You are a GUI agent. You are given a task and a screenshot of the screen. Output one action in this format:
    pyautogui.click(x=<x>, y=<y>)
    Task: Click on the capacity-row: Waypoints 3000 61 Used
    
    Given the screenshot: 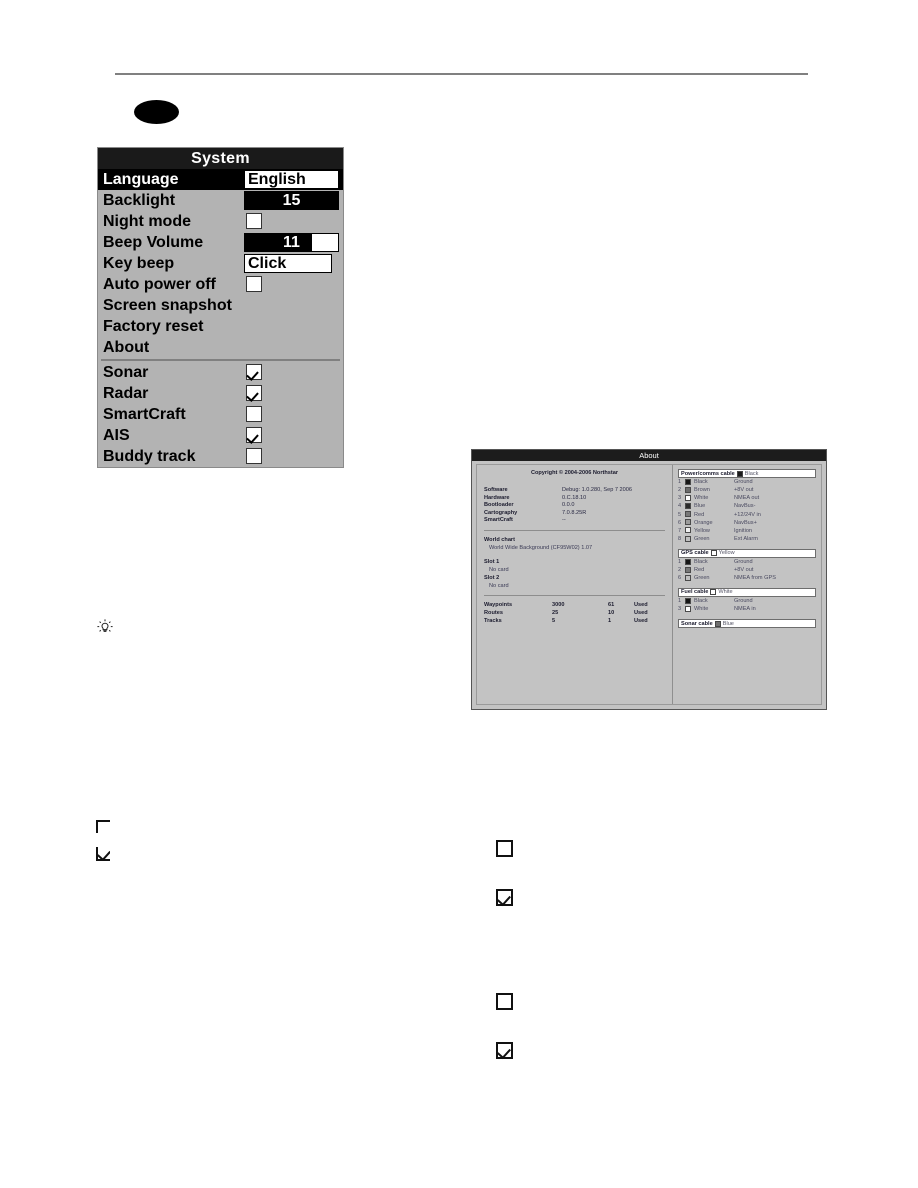 What is the action you would take?
    pyautogui.click(x=574, y=605)
    